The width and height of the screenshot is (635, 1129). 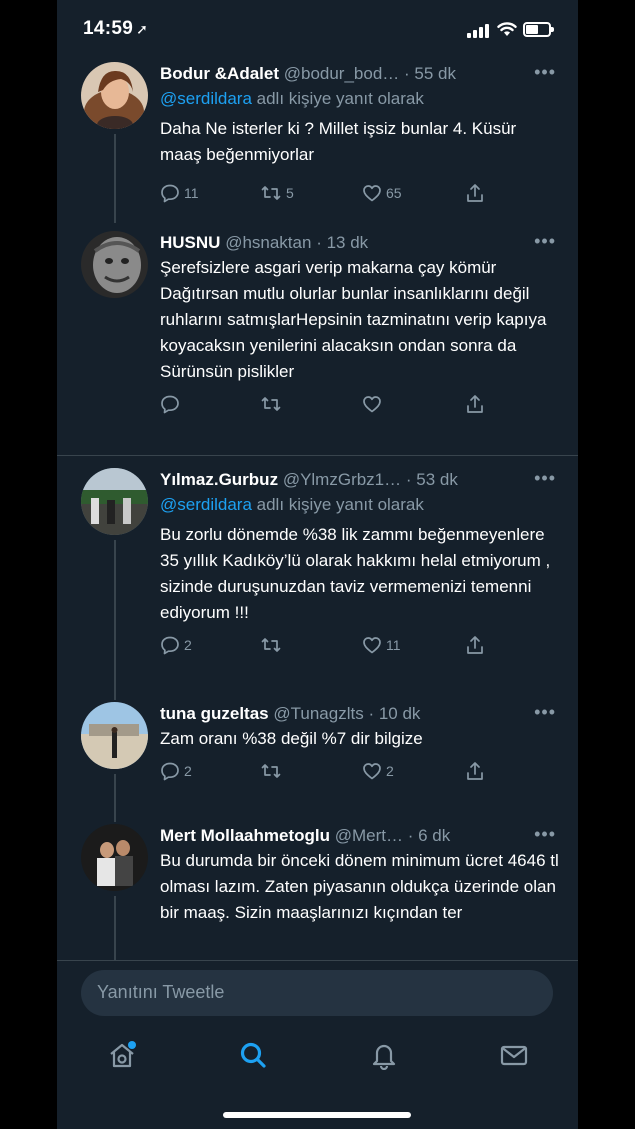 I want to click on like-button, so click(x=372, y=404).